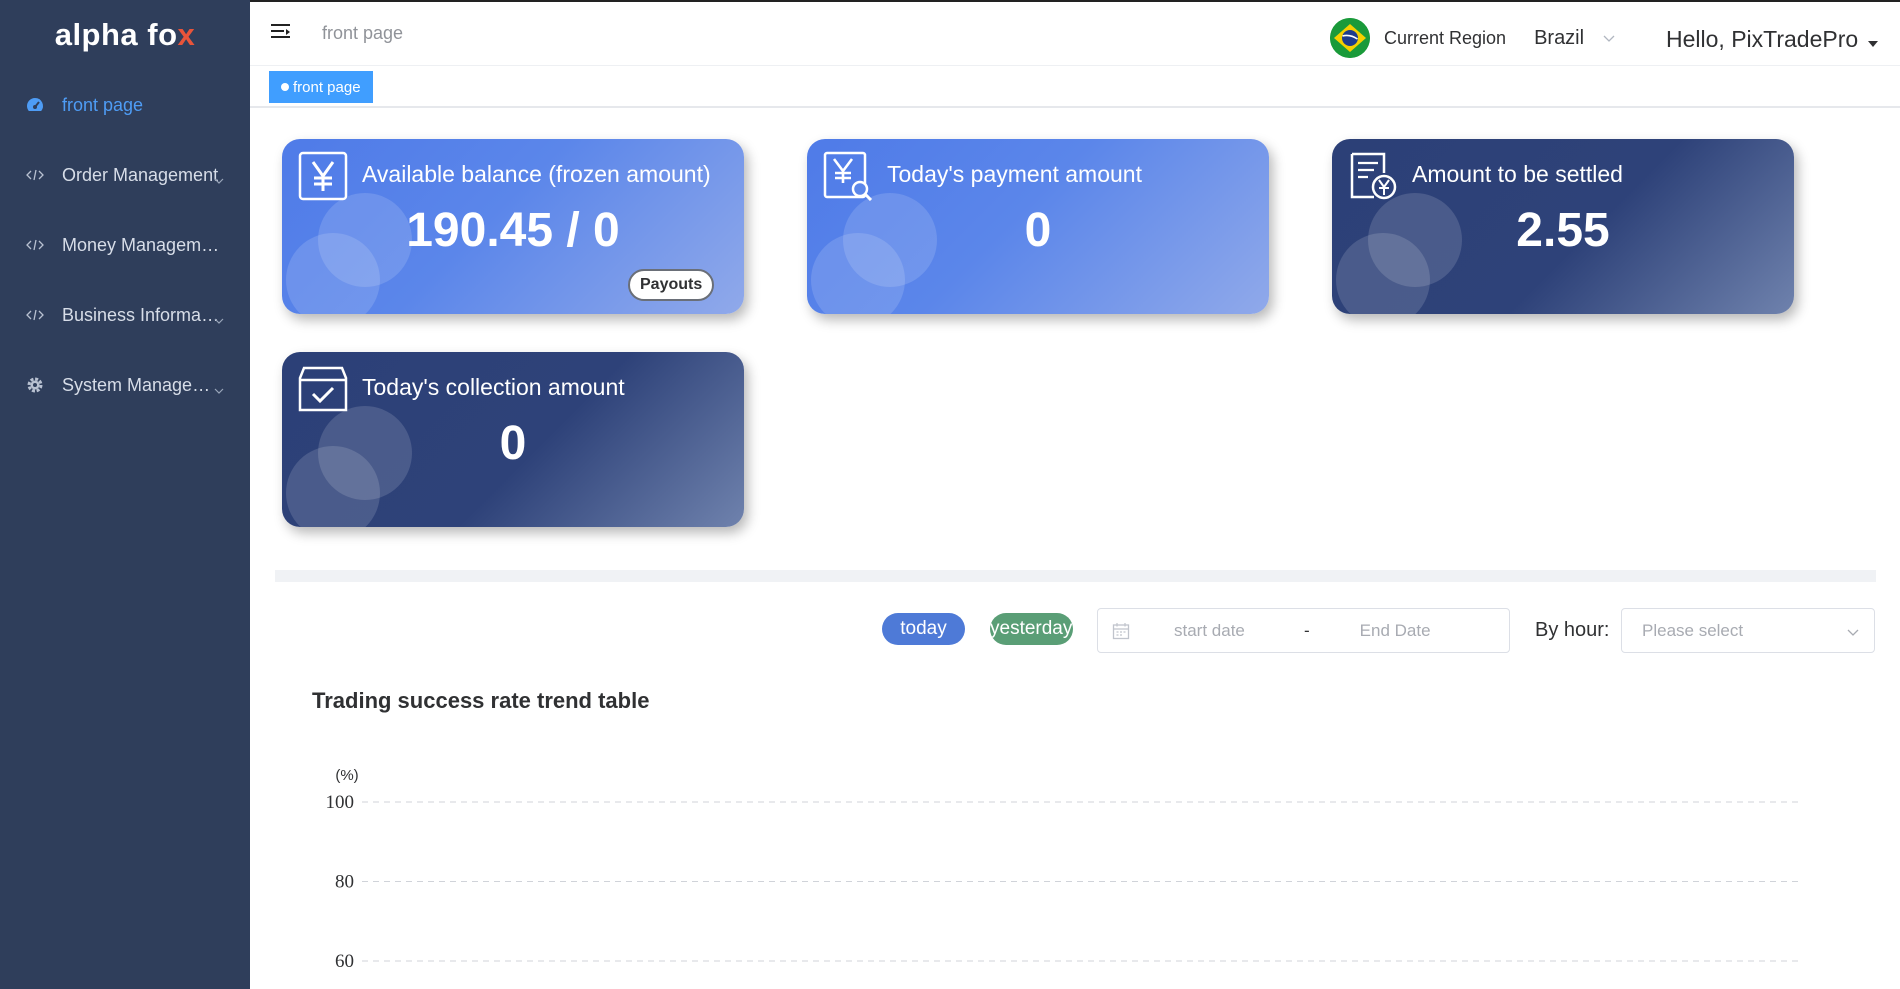 The width and height of the screenshot is (1900, 989). What do you see at coordinates (513, 230) in the screenshot?
I see `card-value: 190.45 / 0` at bounding box center [513, 230].